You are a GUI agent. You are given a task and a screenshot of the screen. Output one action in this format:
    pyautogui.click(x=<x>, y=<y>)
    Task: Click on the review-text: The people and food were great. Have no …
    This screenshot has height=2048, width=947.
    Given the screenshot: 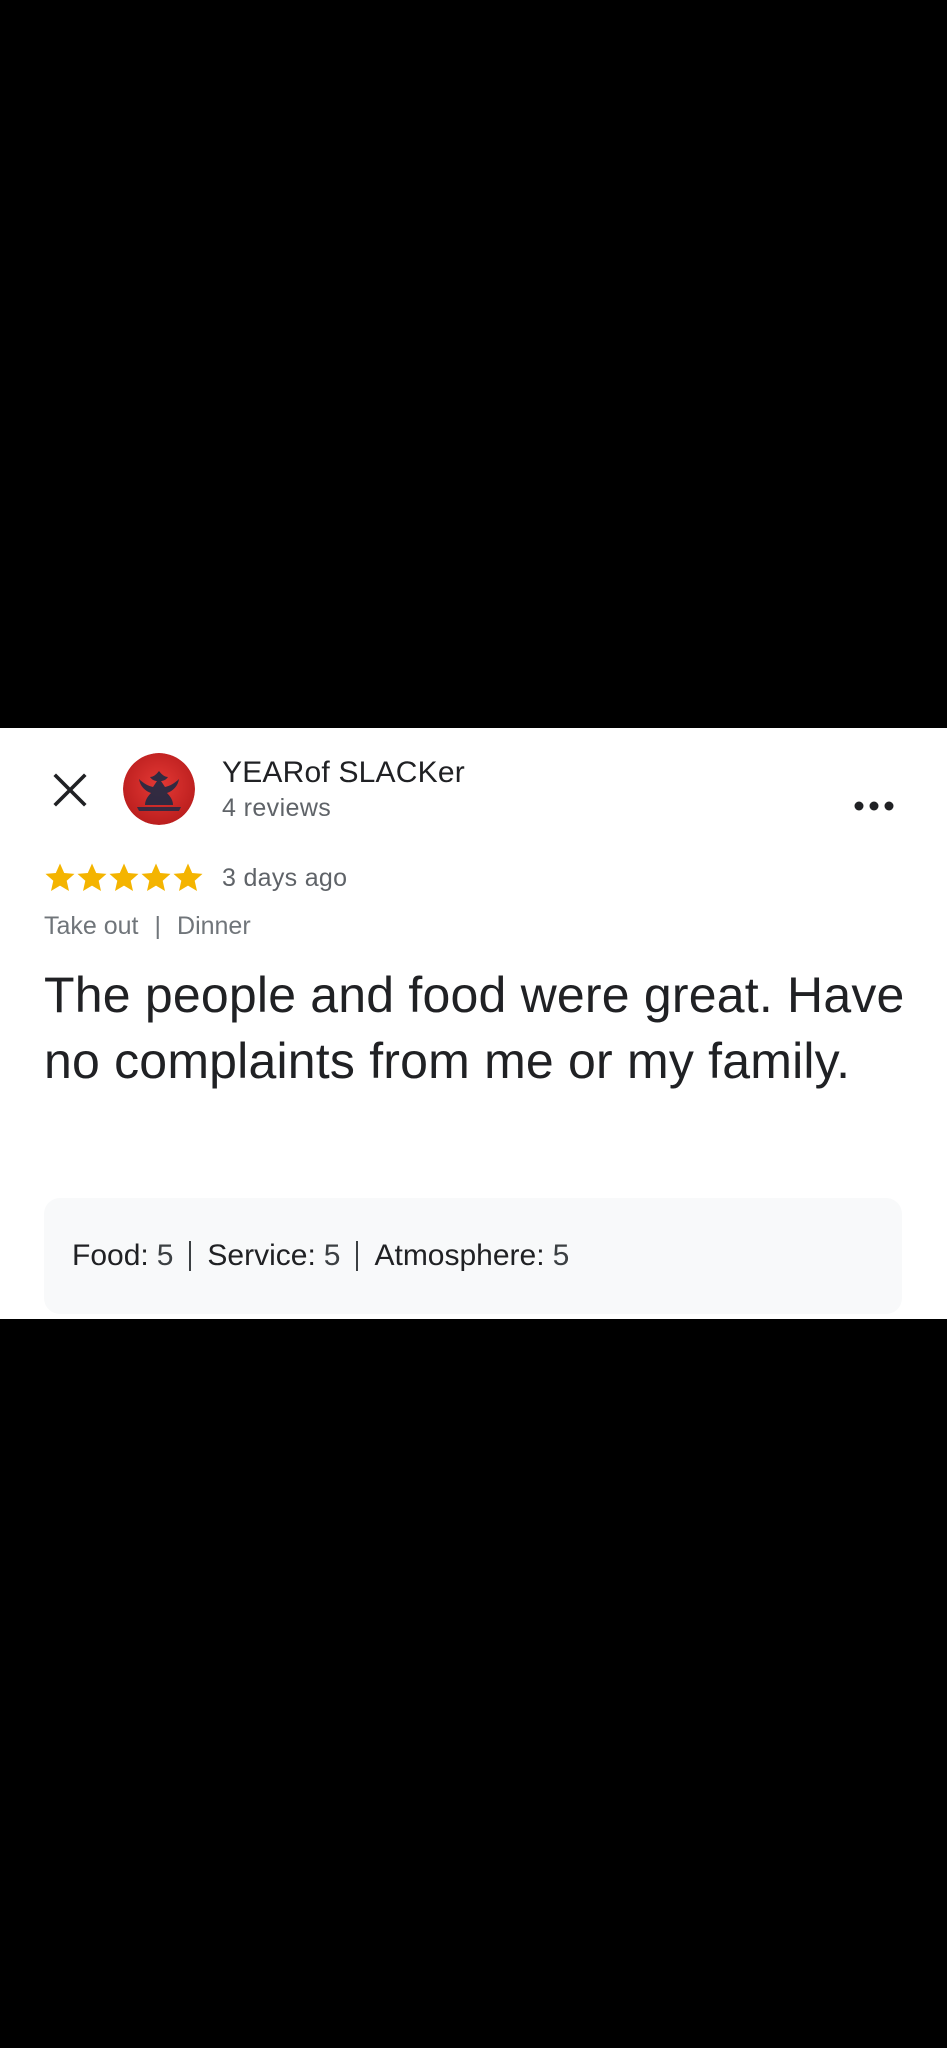 What is the action you would take?
    pyautogui.click(x=474, y=1028)
    